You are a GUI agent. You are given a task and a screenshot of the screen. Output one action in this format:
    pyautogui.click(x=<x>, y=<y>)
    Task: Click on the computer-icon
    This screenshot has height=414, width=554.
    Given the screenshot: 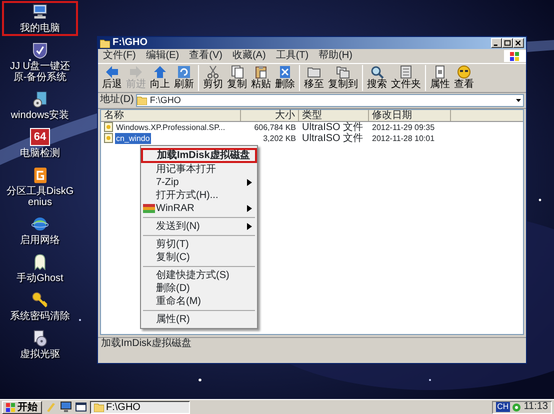 What is the action you would take?
    pyautogui.click(x=40, y=12)
    